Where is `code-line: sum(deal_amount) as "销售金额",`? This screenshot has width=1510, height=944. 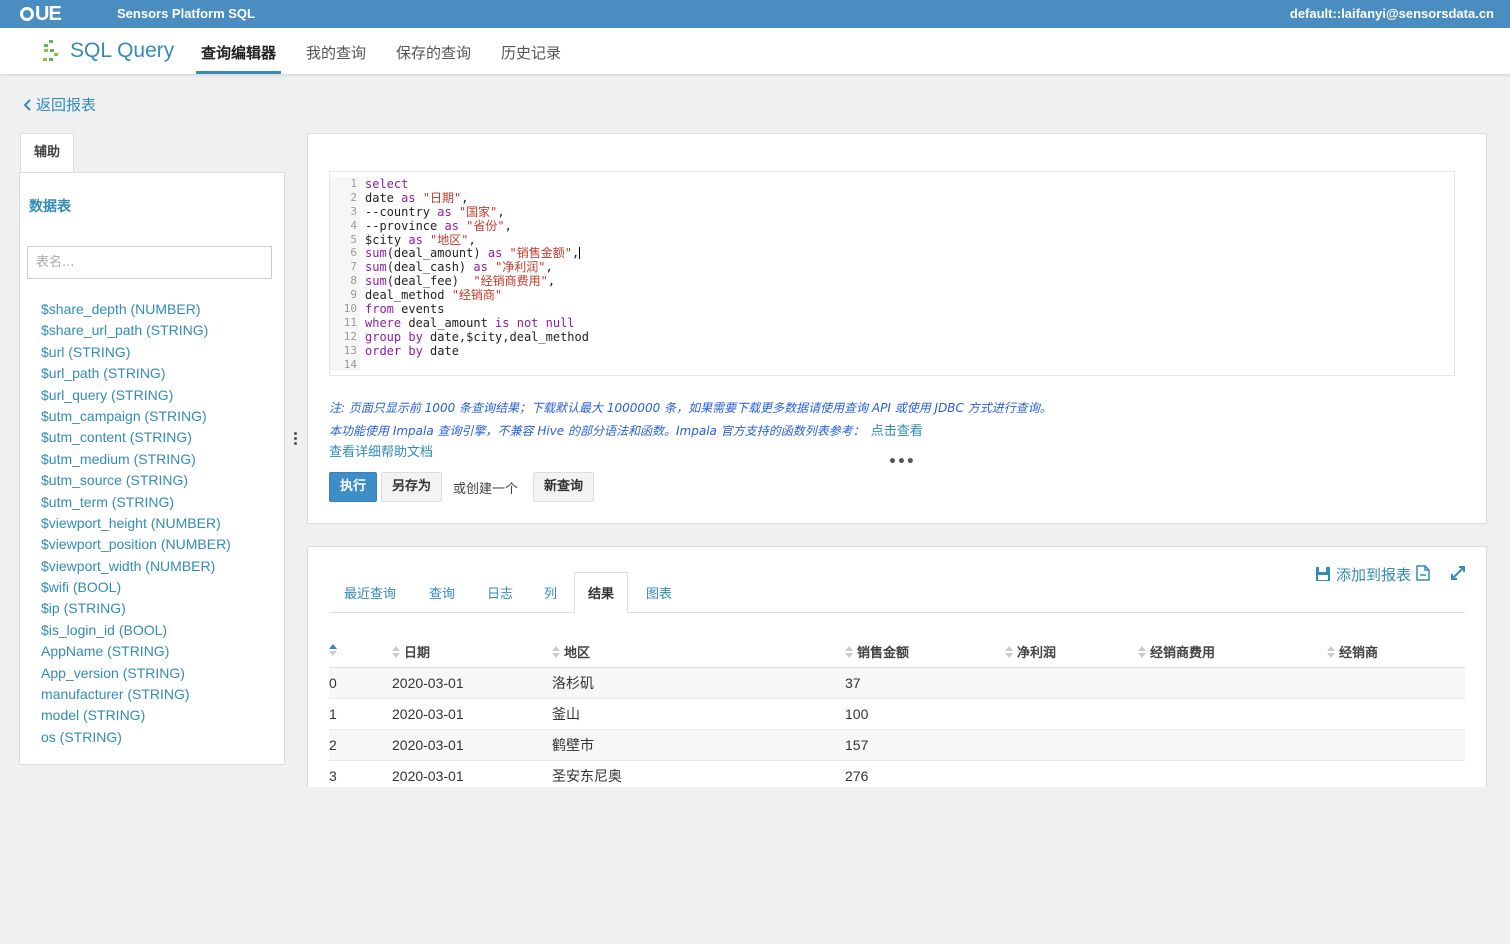
code-line: sum(deal_amount) as "销售金额", is located at coordinates (473, 253).